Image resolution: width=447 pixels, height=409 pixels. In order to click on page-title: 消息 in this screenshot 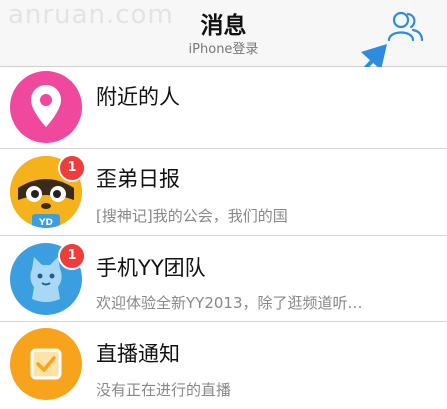, I will do `click(223, 26)`.